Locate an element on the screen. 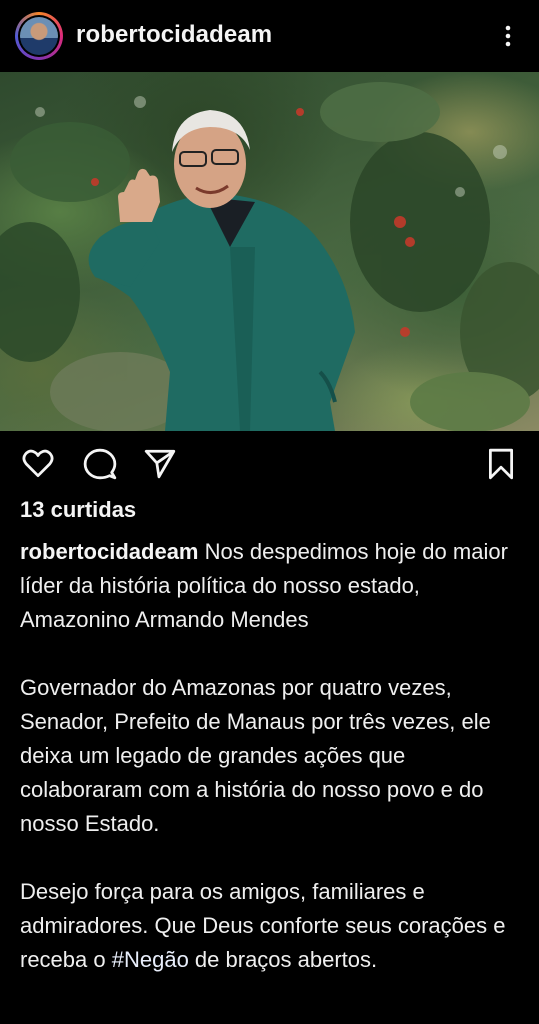 This screenshot has height=1024, width=539. caption-text-3b: de braços abertos. is located at coordinates (283, 959).